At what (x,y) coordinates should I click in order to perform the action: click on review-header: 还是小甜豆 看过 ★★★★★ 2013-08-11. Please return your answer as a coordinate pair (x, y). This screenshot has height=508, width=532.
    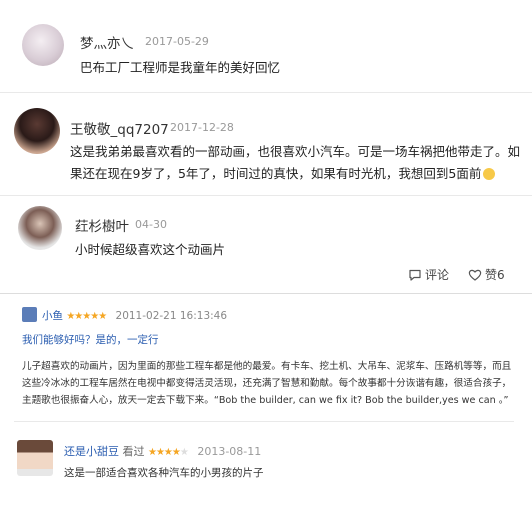
    Looking at the image, I should click on (162, 451).